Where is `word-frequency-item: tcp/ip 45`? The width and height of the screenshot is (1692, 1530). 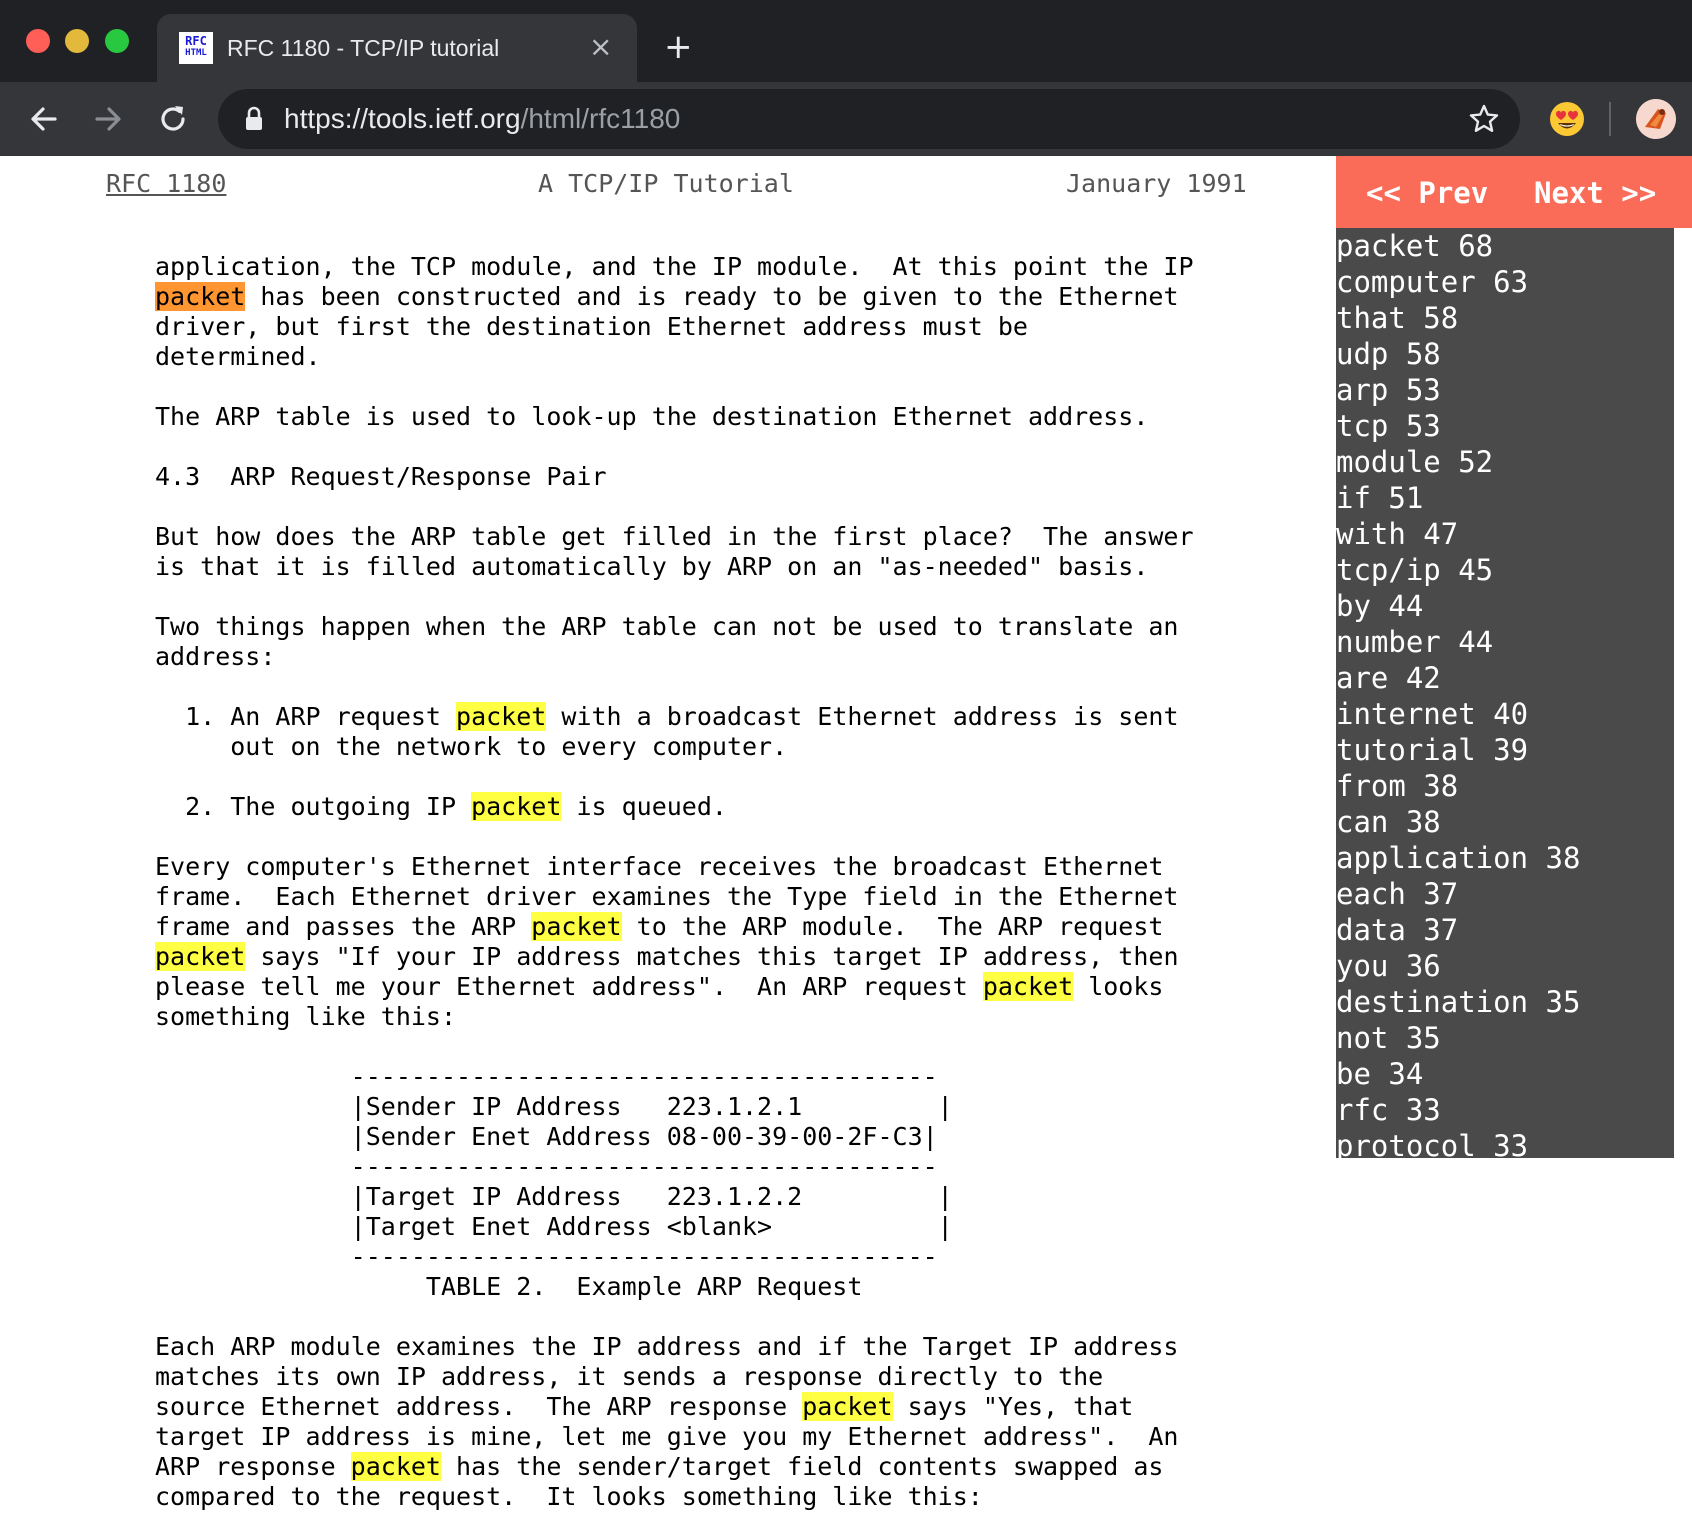
word-frequency-item: tcp/ip 45 is located at coordinates (1505, 570).